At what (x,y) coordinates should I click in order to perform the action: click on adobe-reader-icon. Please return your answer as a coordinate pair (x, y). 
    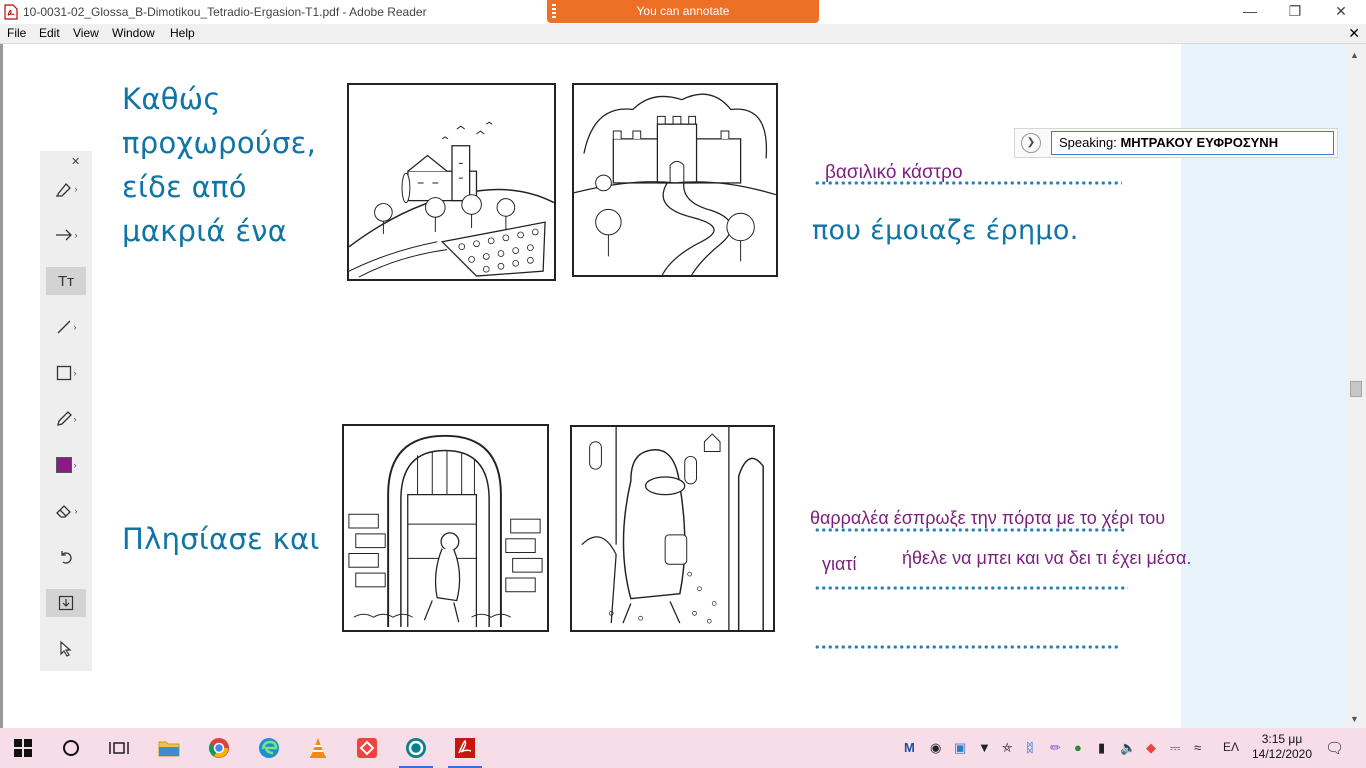
    Looking at the image, I should click on (465, 748).